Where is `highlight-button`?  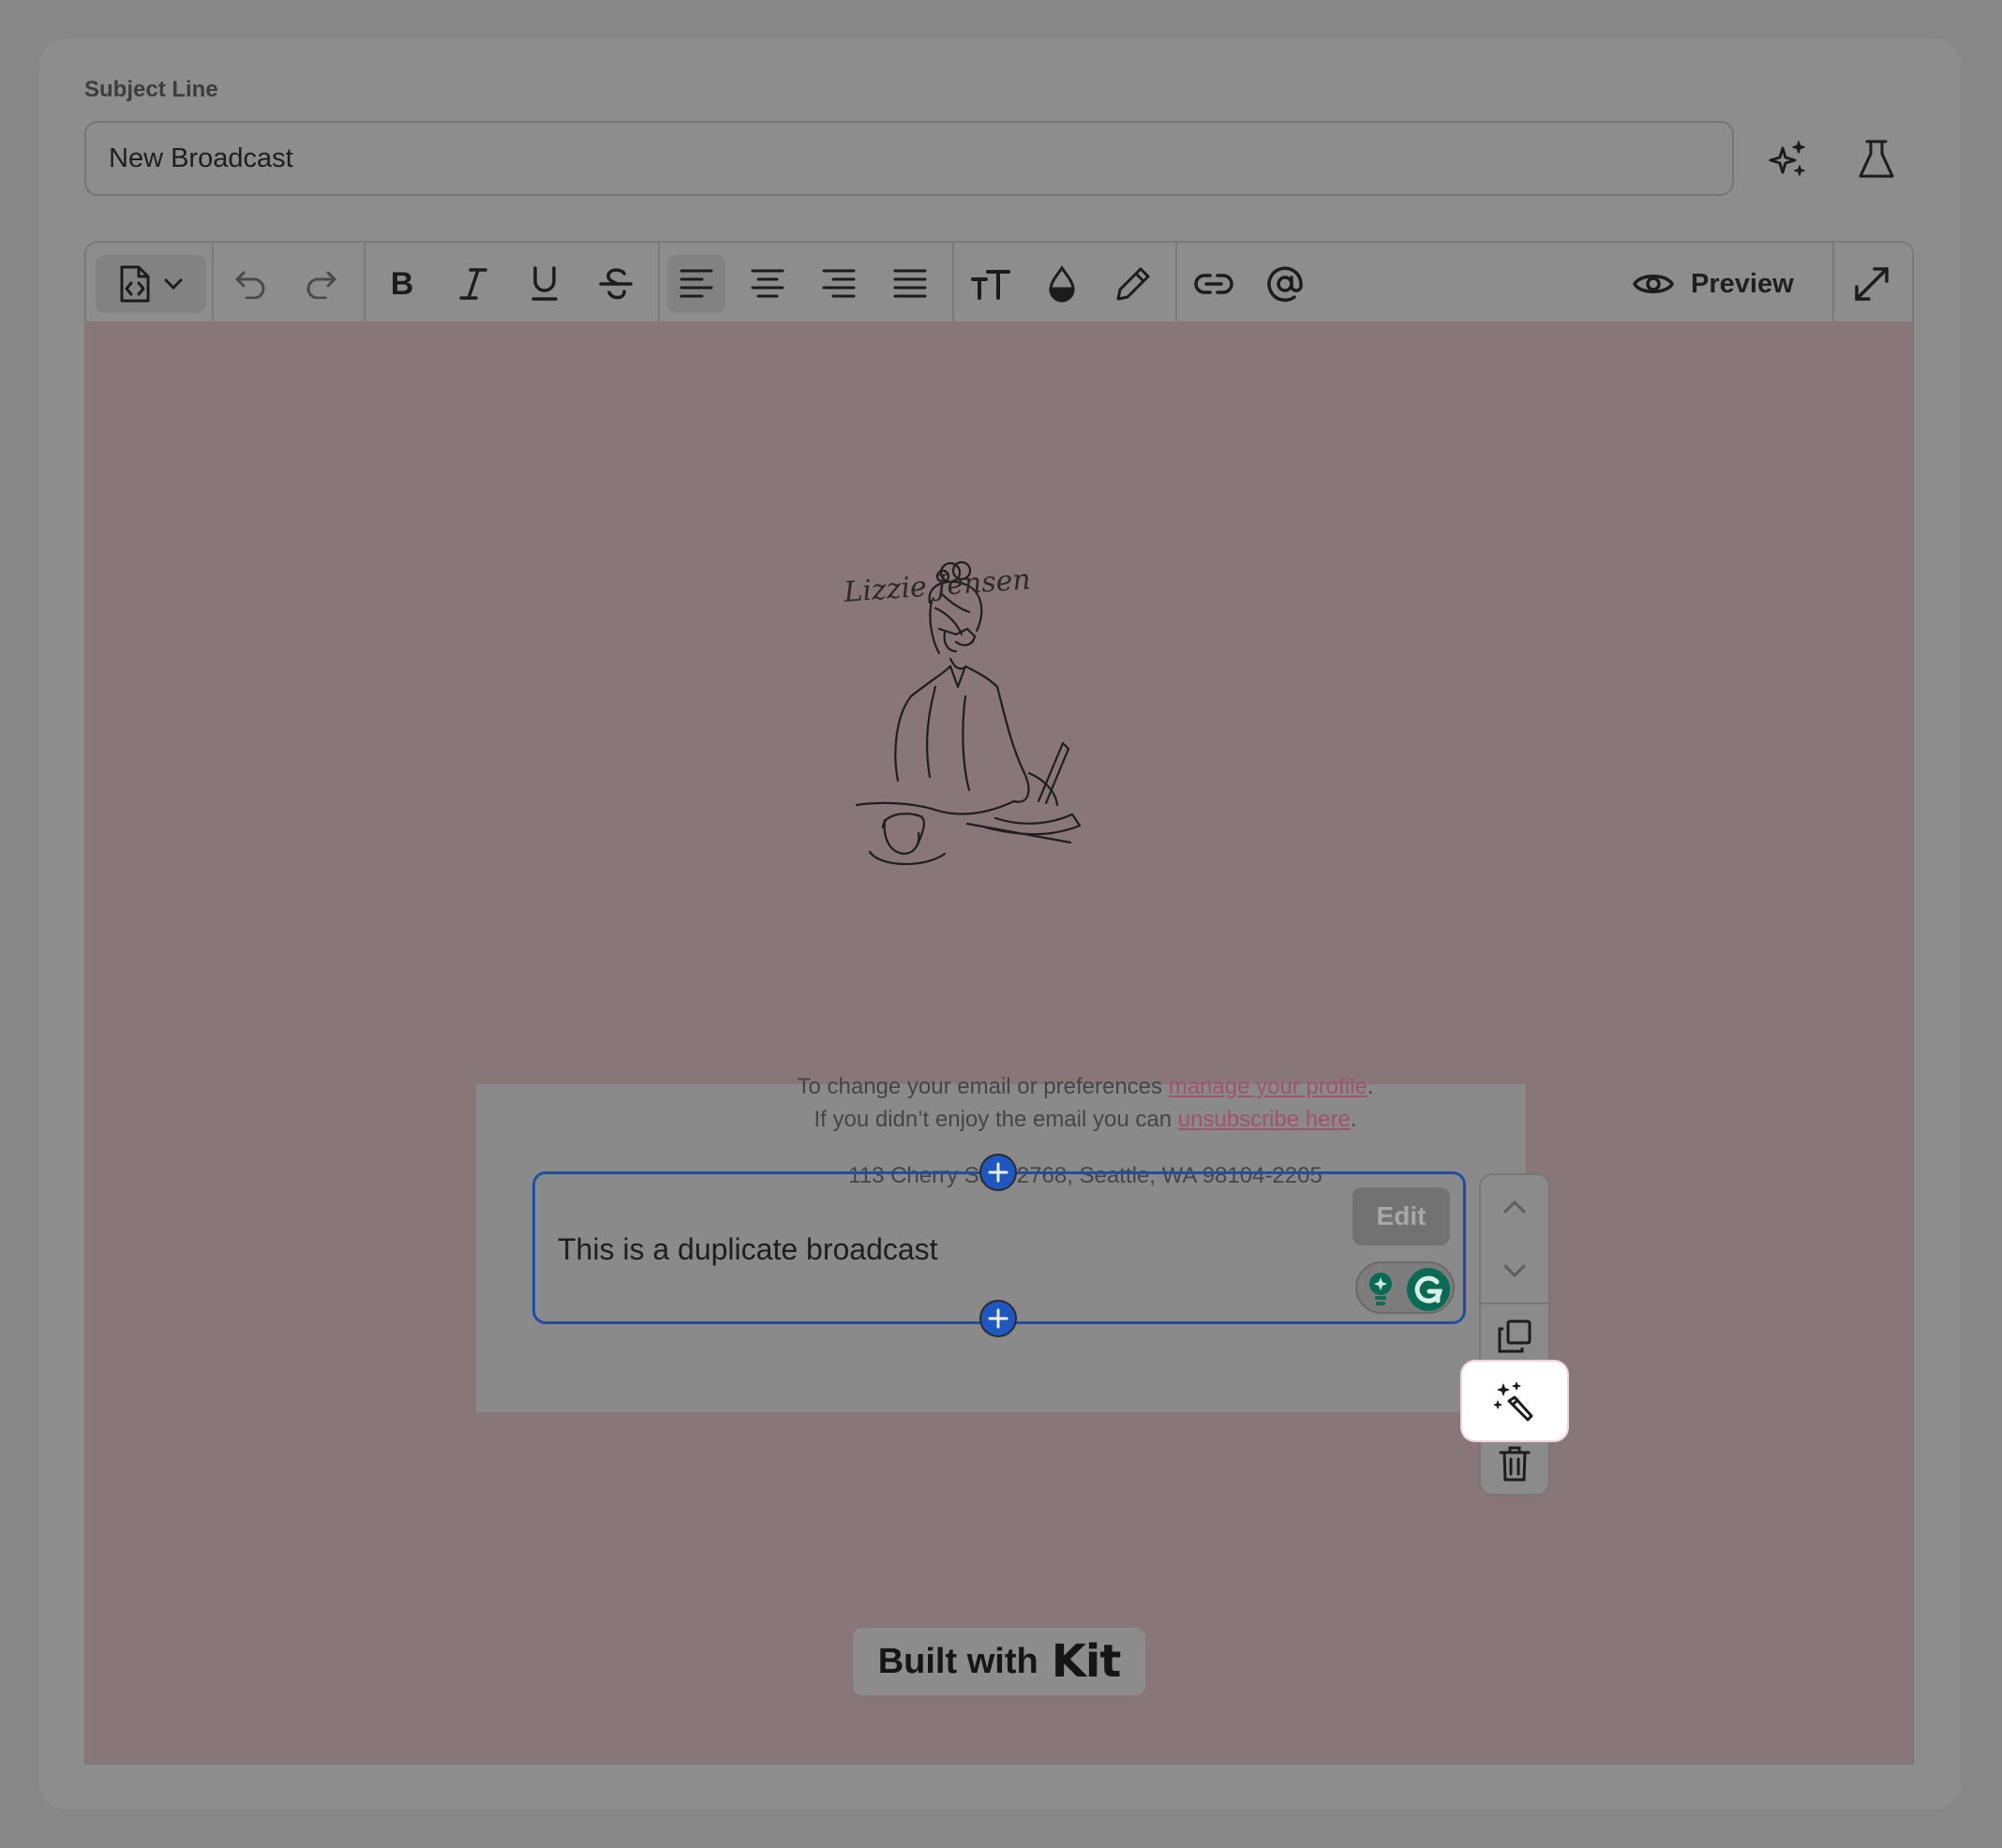 highlight-button is located at coordinates (1133, 284).